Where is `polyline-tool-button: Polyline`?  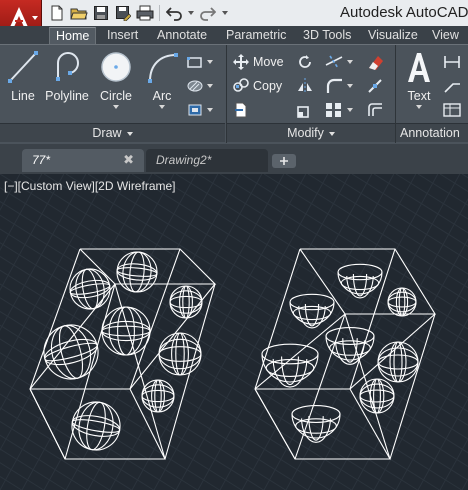 polyline-tool-button: Polyline is located at coordinates (67, 76).